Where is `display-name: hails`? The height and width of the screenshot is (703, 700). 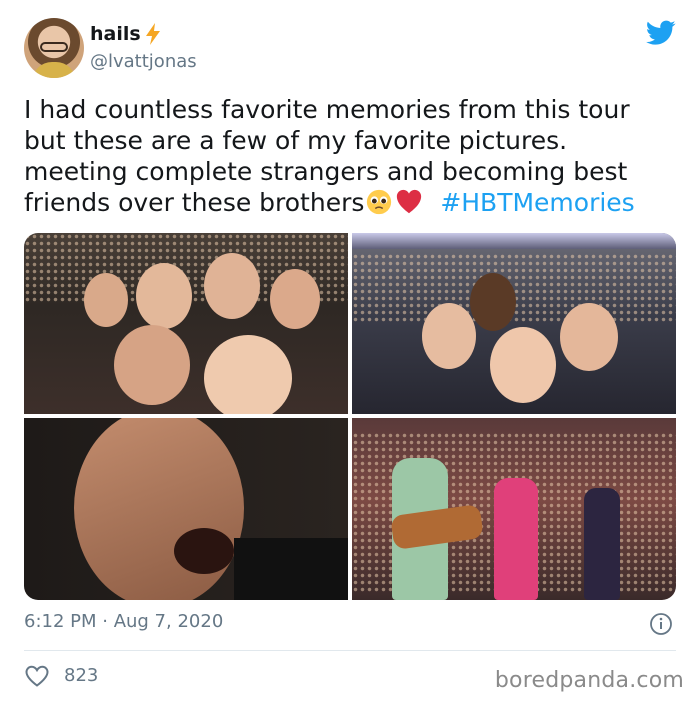
display-name: hails is located at coordinates (126, 34).